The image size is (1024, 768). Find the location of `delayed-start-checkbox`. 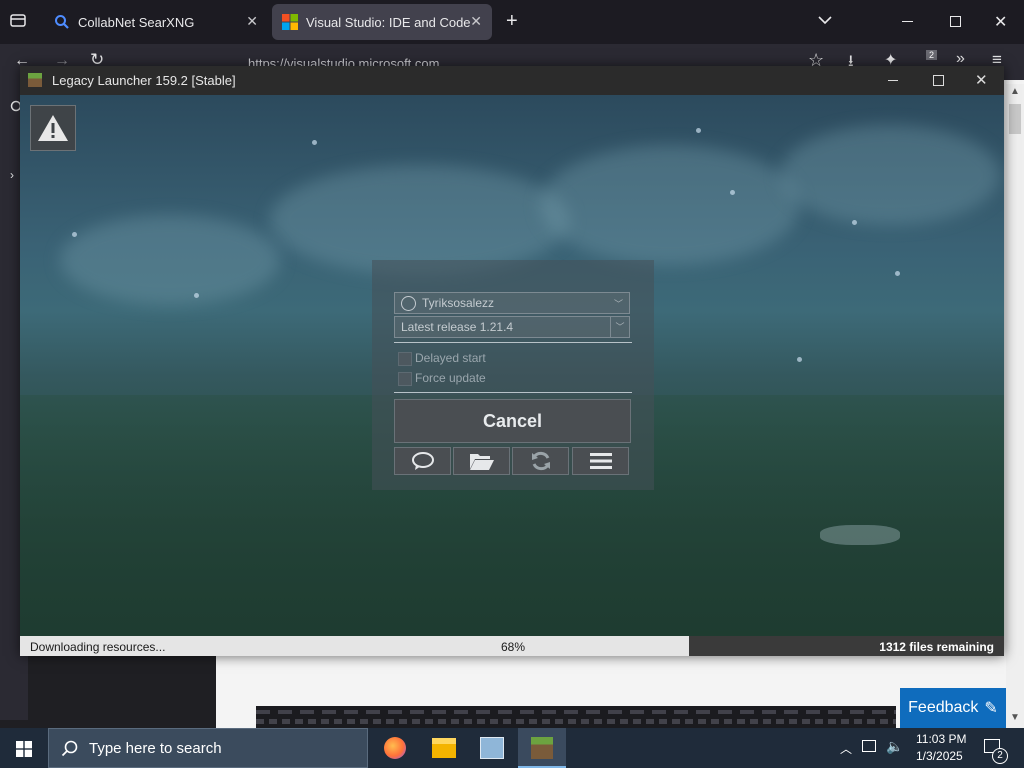

delayed-start-checkbox is located at coordinates (405, 359).